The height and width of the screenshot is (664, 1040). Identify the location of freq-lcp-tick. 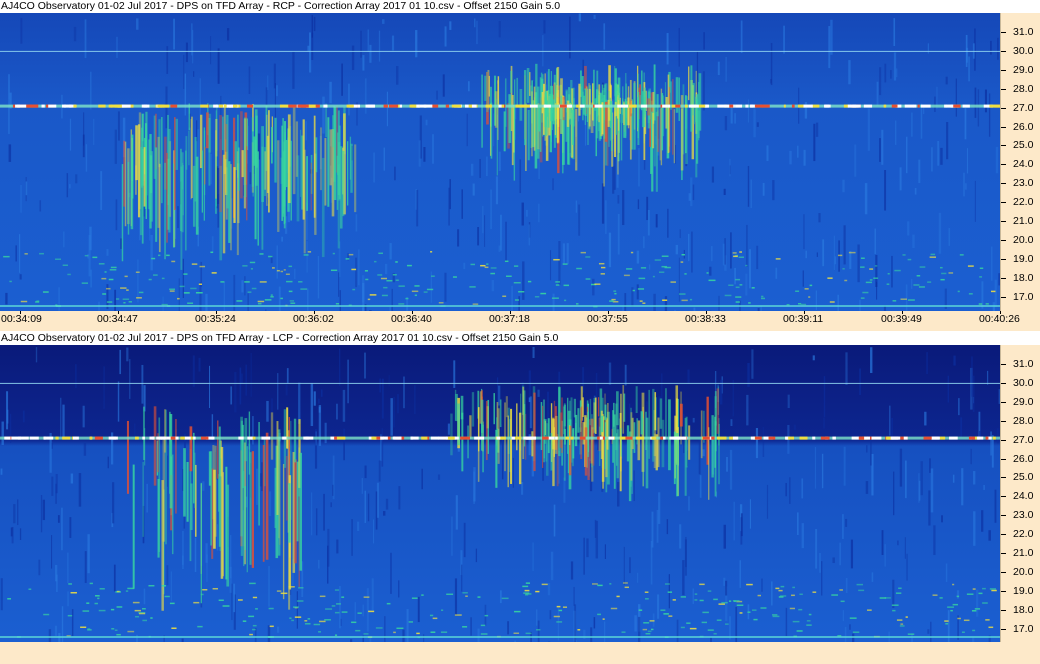
(1003, 383).